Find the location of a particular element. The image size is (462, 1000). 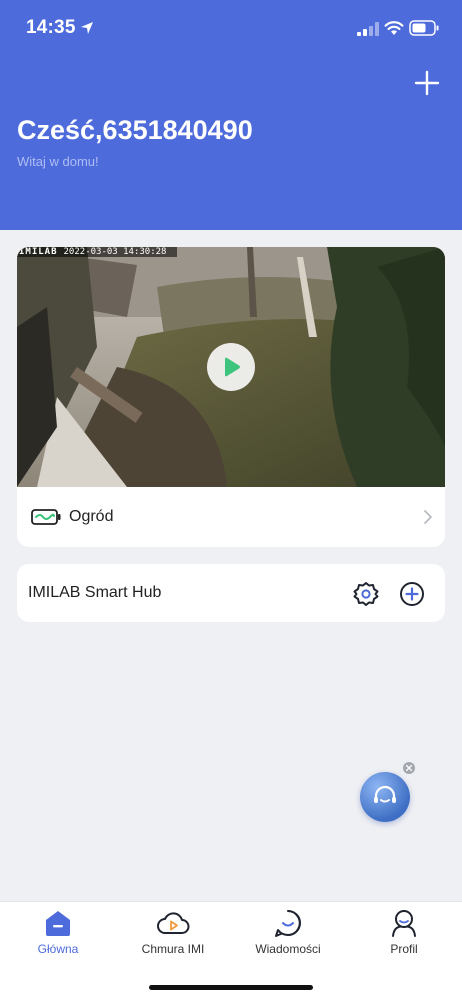

profile-icon is located at coordinates (404, 923).